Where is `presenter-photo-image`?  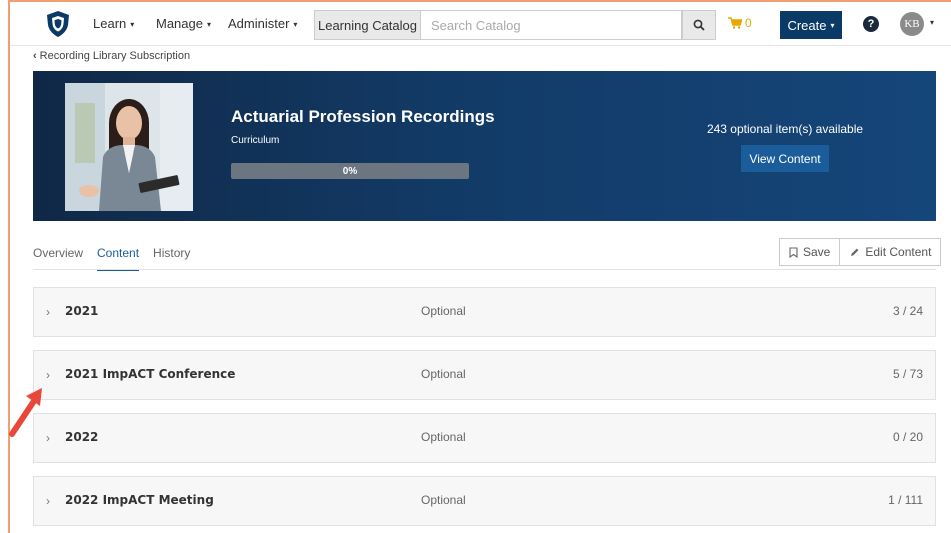 presenter-photo-image is located at coordinates (129, 147).